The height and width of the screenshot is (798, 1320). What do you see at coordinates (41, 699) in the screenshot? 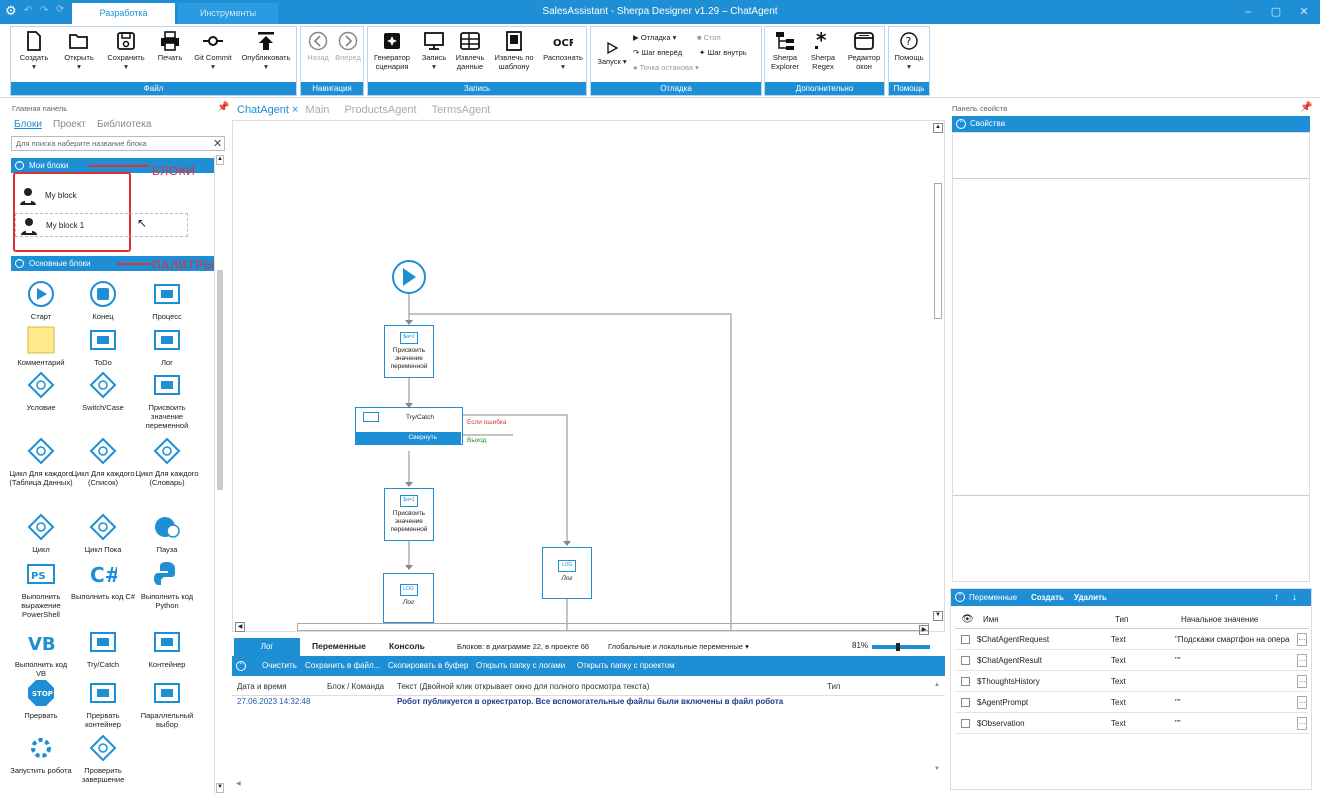
I see `palette-item-break: STOP Прервать` at bounding box center [41, 699].